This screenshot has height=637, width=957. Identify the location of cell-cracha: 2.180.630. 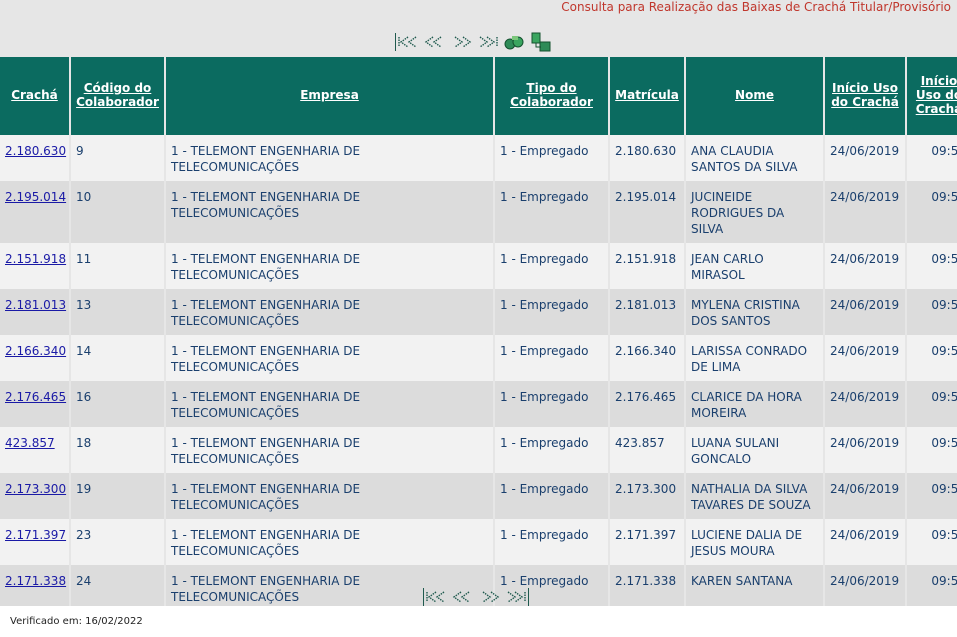
(34, 158).